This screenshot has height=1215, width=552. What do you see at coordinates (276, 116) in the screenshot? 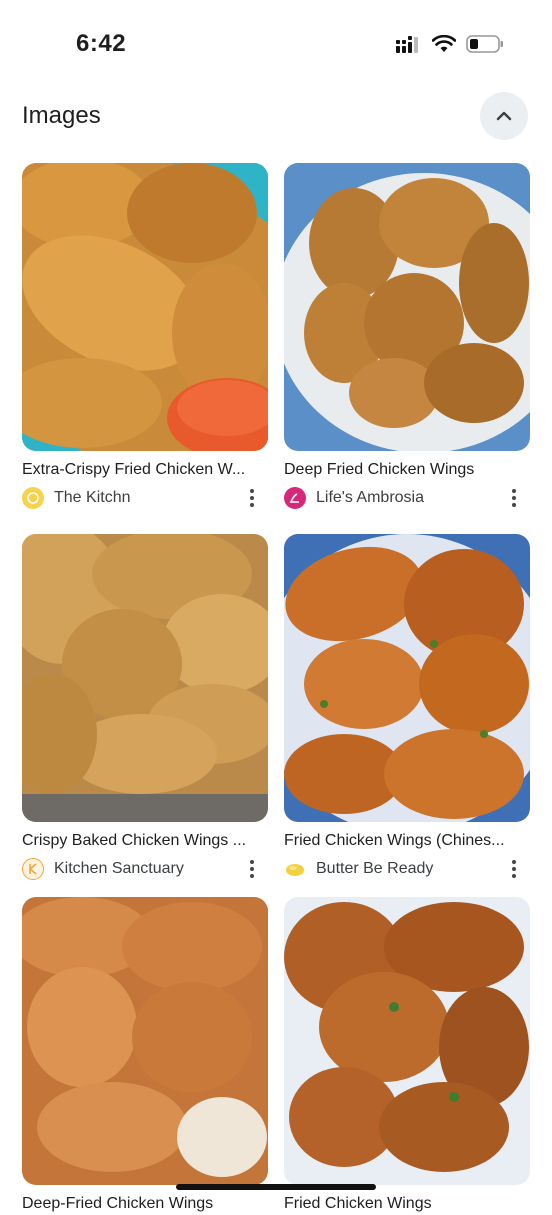
I see `images-section-header: Images` at bounding box center [276, 116].